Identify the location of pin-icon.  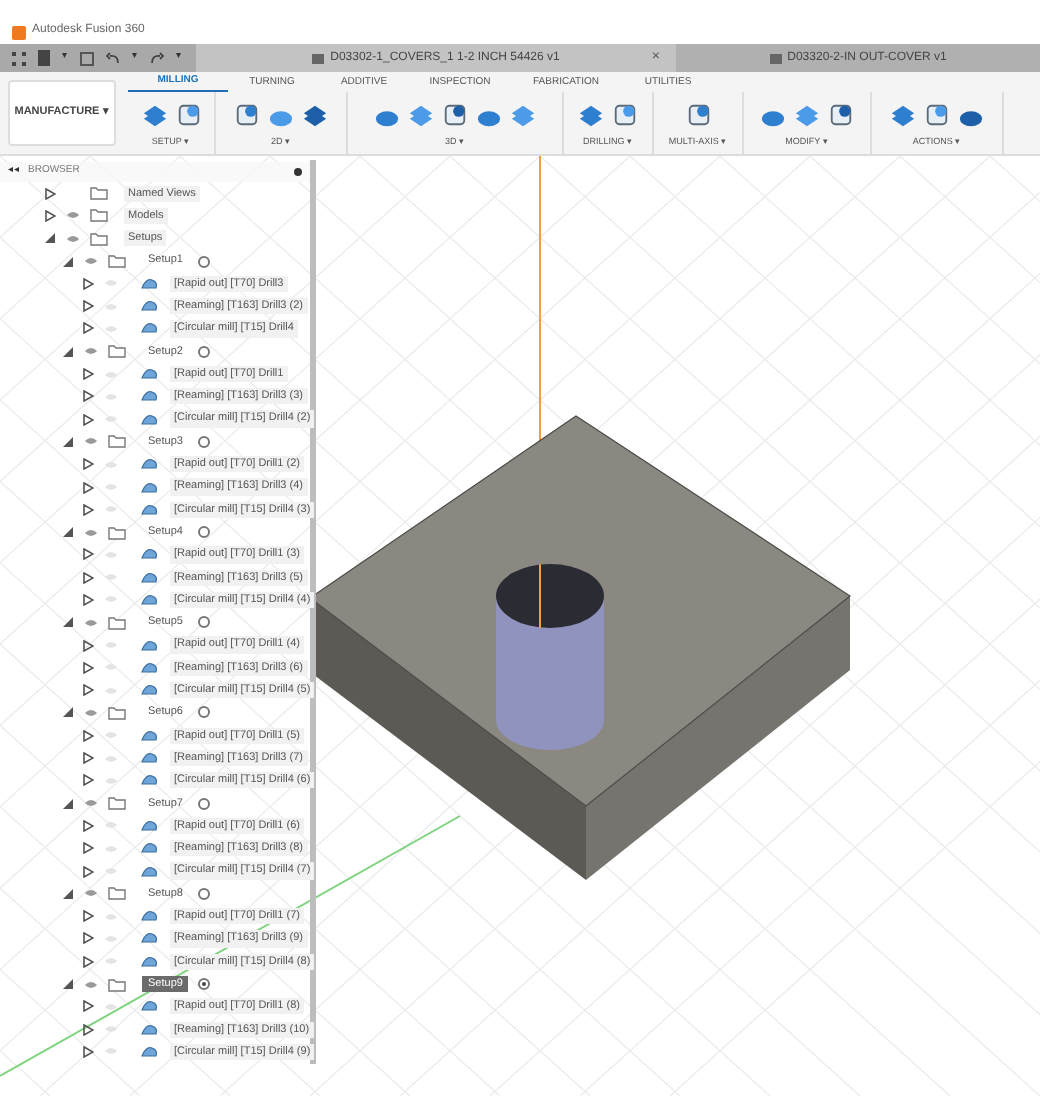
(298, 172).